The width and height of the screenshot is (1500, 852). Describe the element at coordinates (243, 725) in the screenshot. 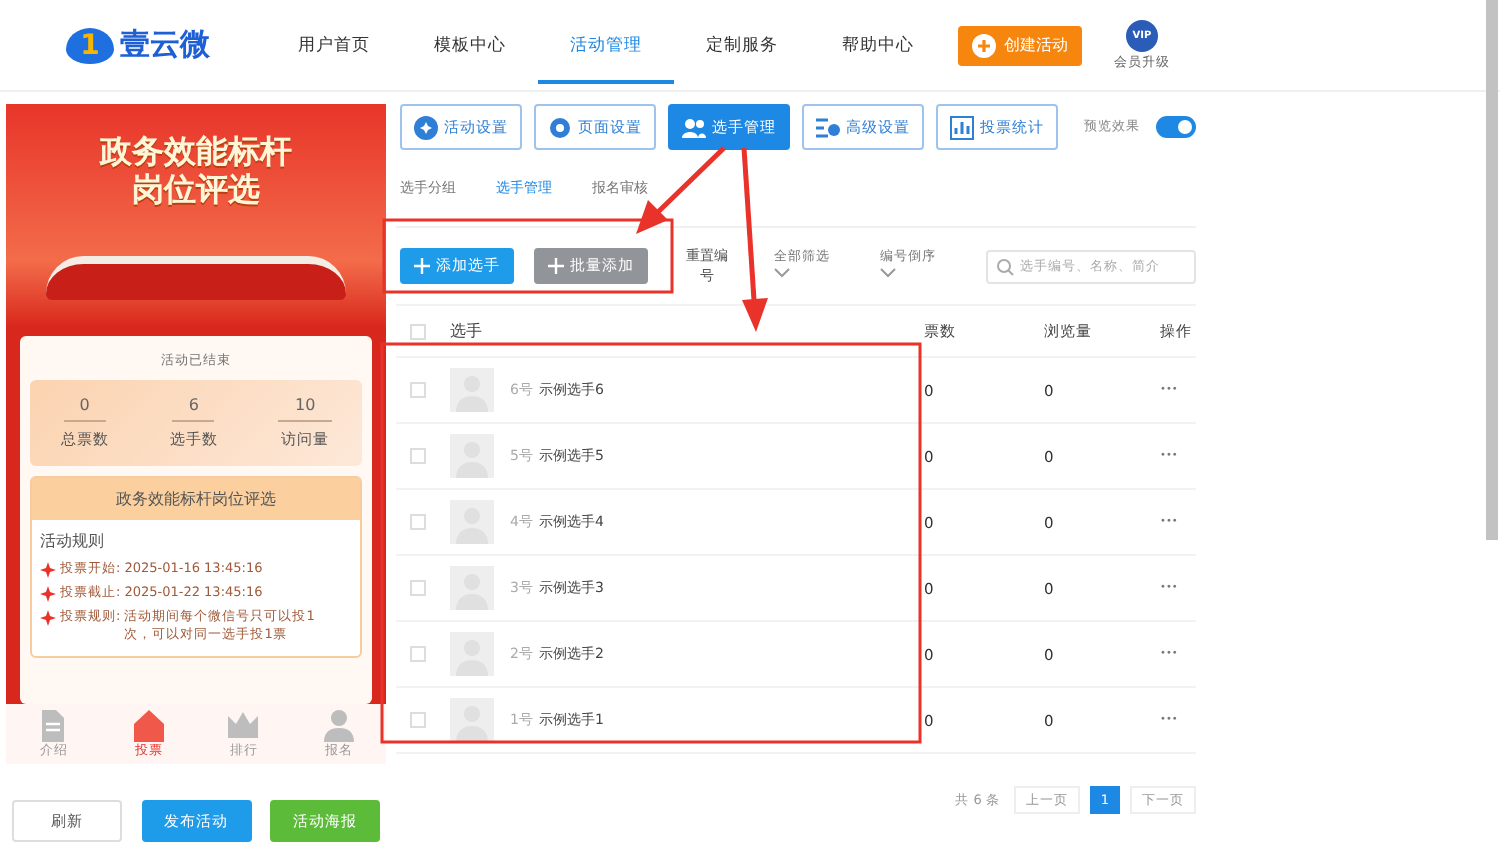

I see `crown-icon` at that location.